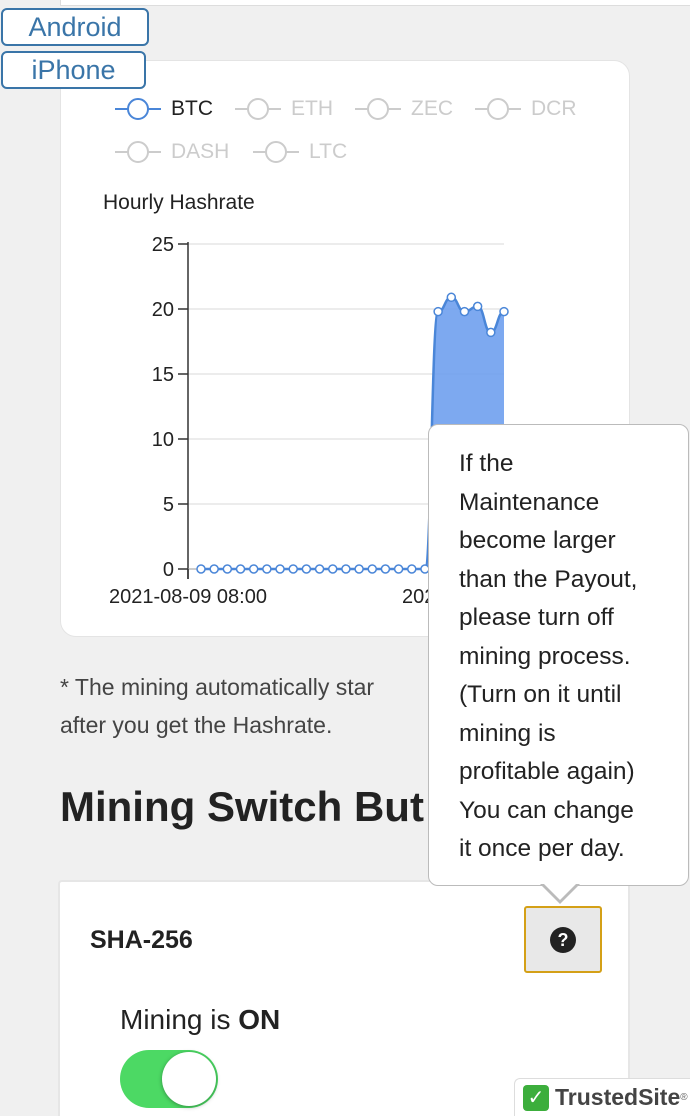 The image size is (690, 1116). Describe the element at coordinates (560, 893) in the screenshot. I see `tooltip-pointer` at that location.